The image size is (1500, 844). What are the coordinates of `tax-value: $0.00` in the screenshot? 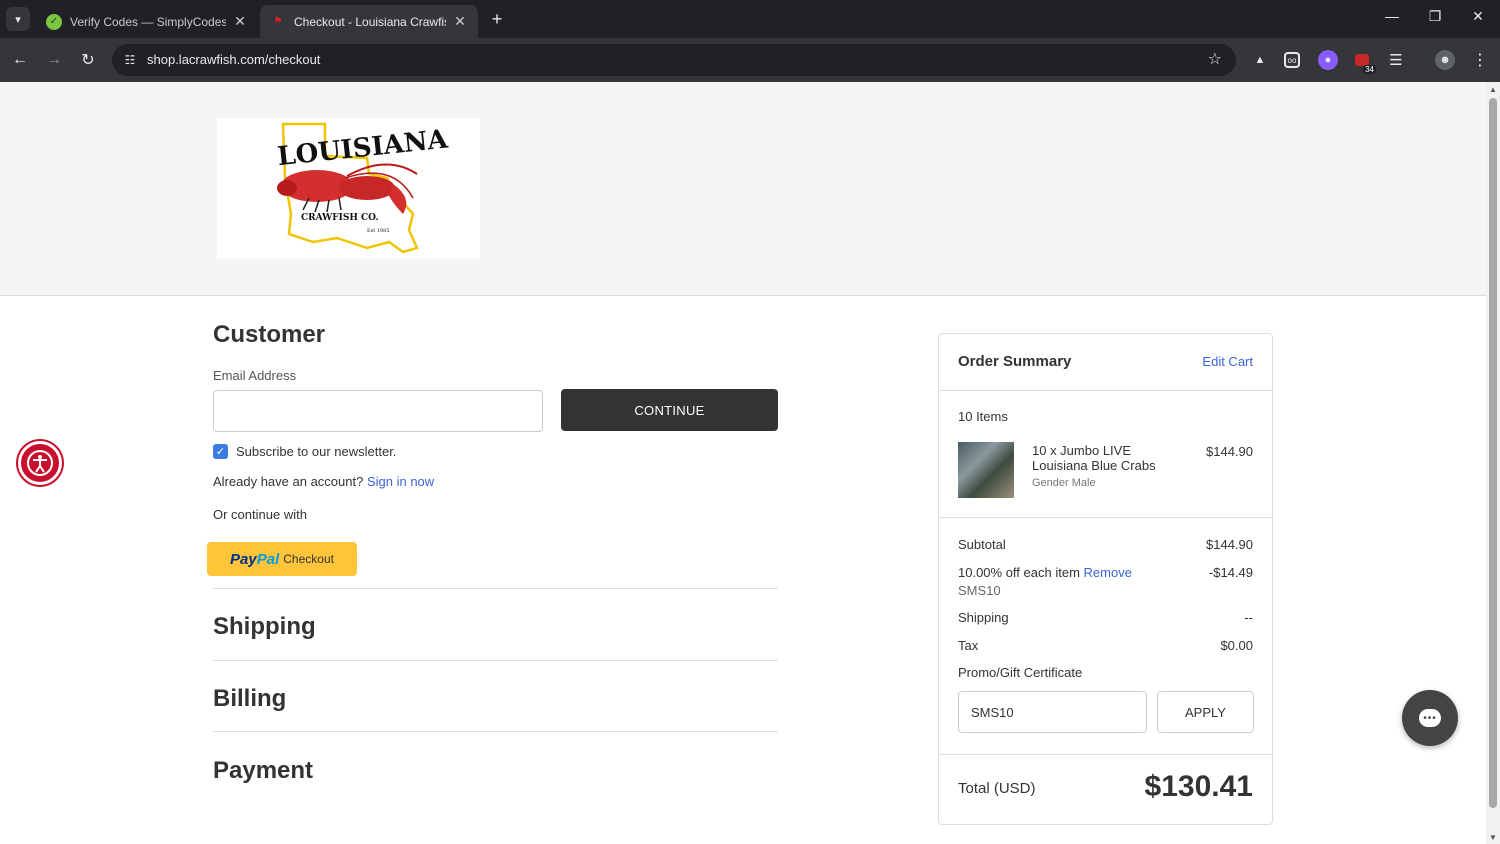 It's located at (1236, 645).